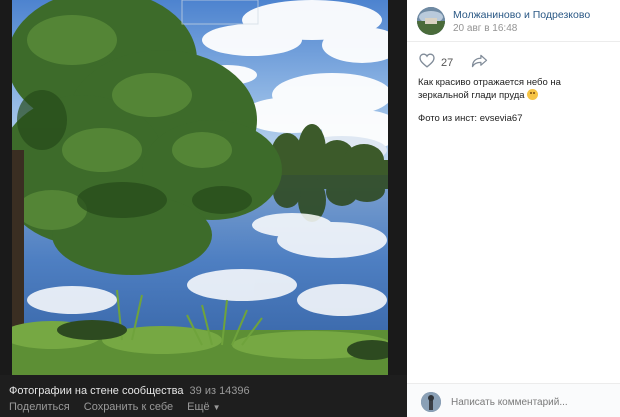 The width and height of the screenshot is (620, 417). What do you see at coordinates (427, 63) in the screenshot?
I see `heart-icon` at bounding box center [427, 63].